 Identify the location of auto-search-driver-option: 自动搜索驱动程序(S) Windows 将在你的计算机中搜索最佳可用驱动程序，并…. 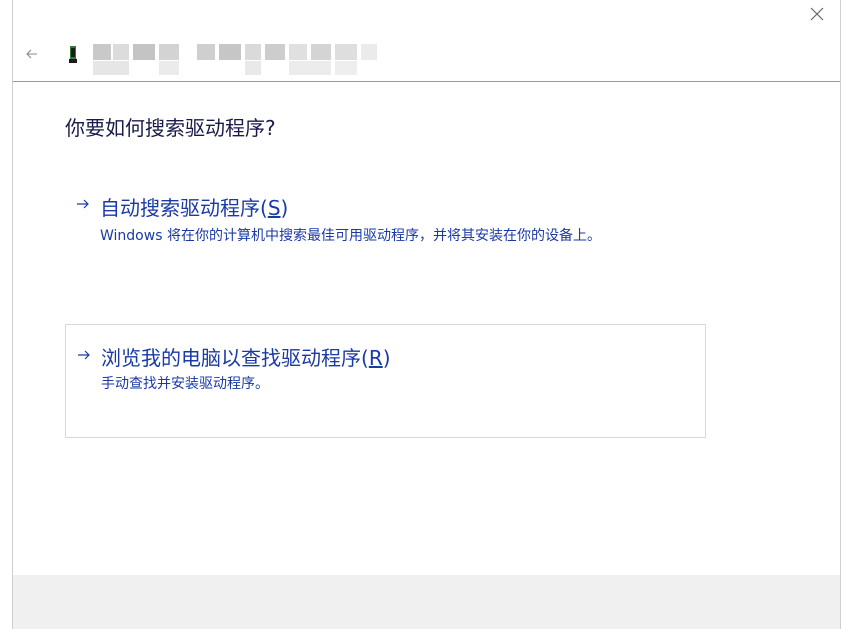
(385, 225).